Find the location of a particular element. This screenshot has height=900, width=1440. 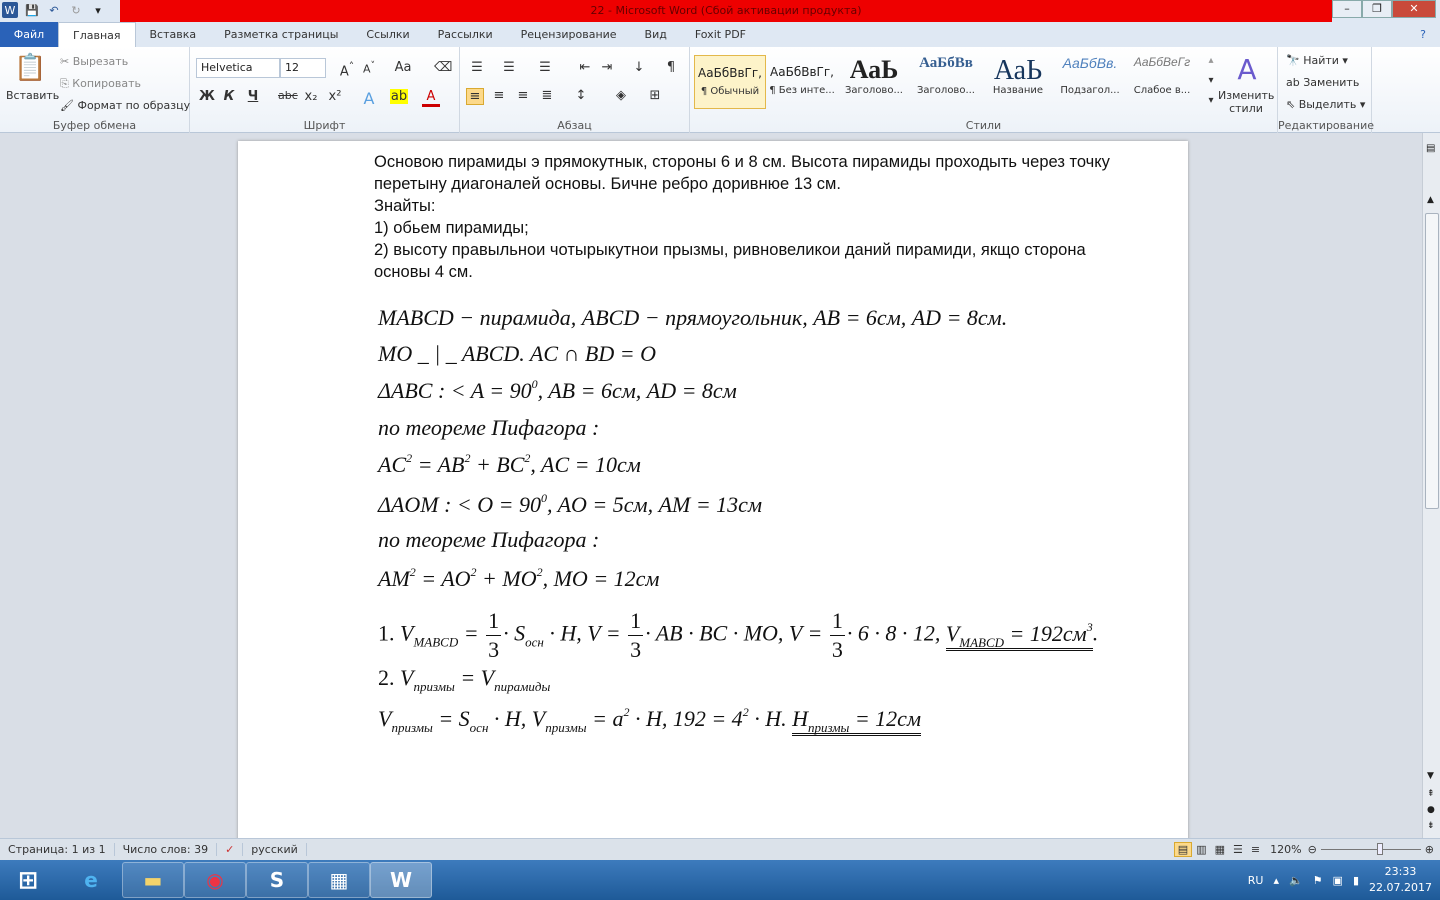

scroll-up-icon: ▲ is located at coordinates (1430, 200).